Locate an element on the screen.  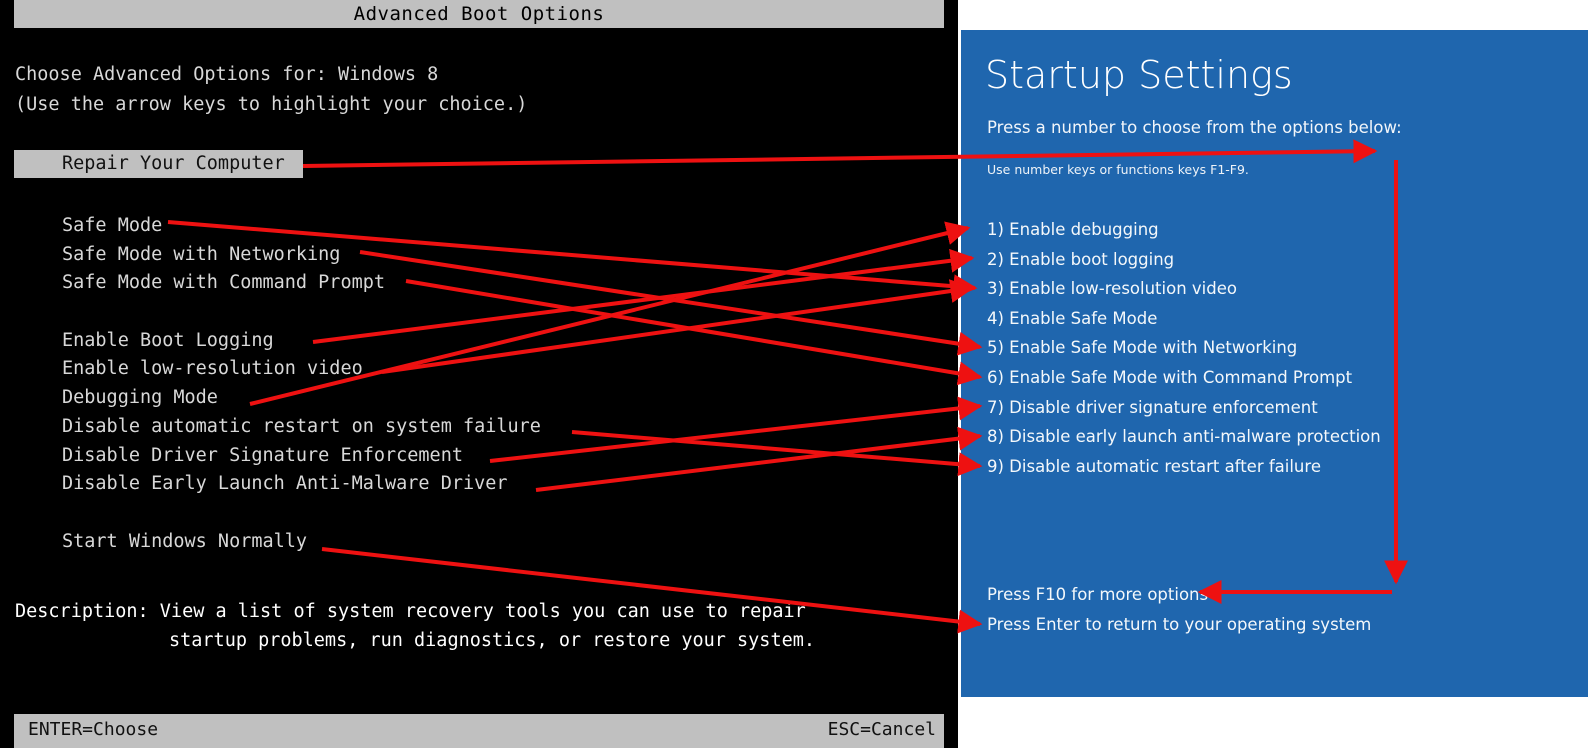
boot-option-repair-your-computer: Repair Your Computer is located at coordinates (158, 164).